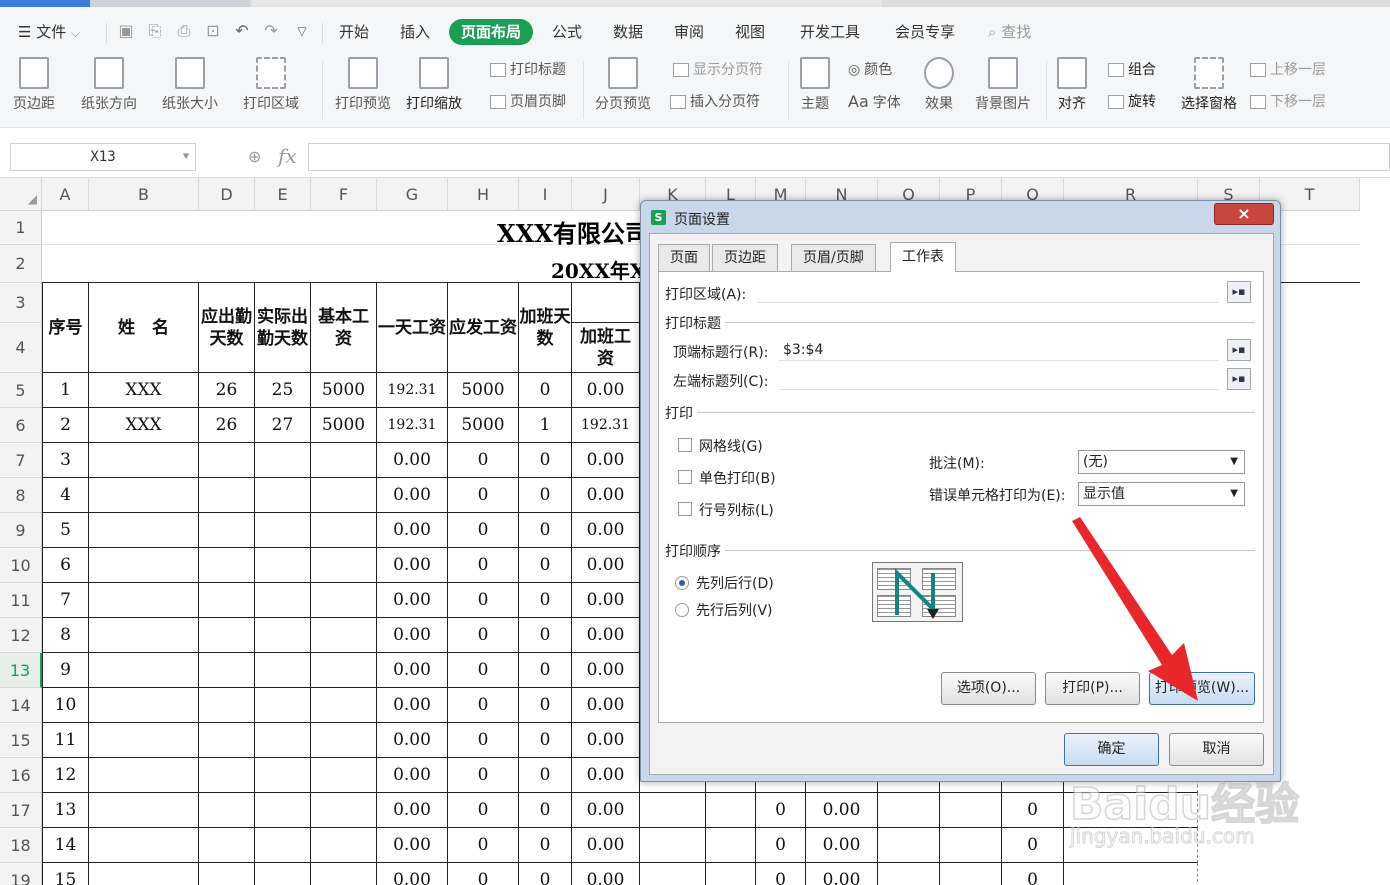 The height and width of the screenshot is (885, 1390). I want to click on tab-review: 审阅, so click(689, 32).